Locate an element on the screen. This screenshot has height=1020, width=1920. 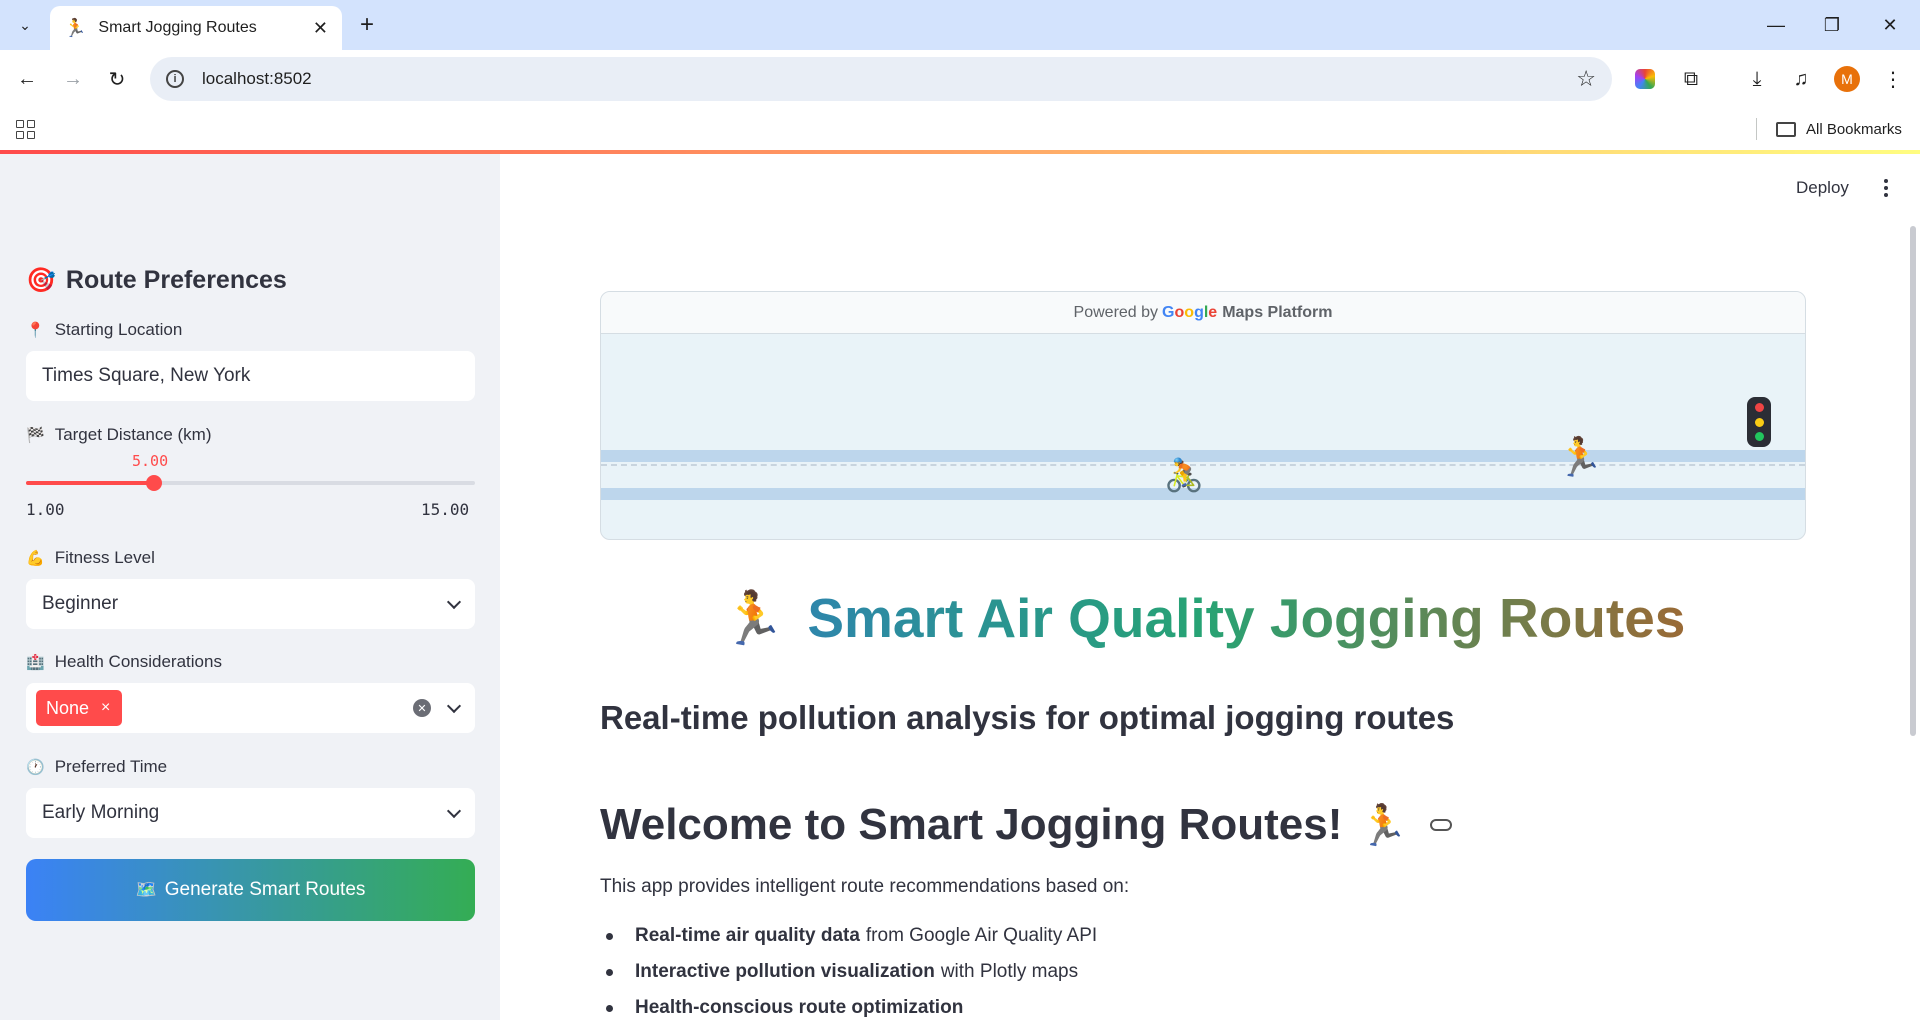
feature-rest: with Plotly maps is located at coordinates (1009, 971).